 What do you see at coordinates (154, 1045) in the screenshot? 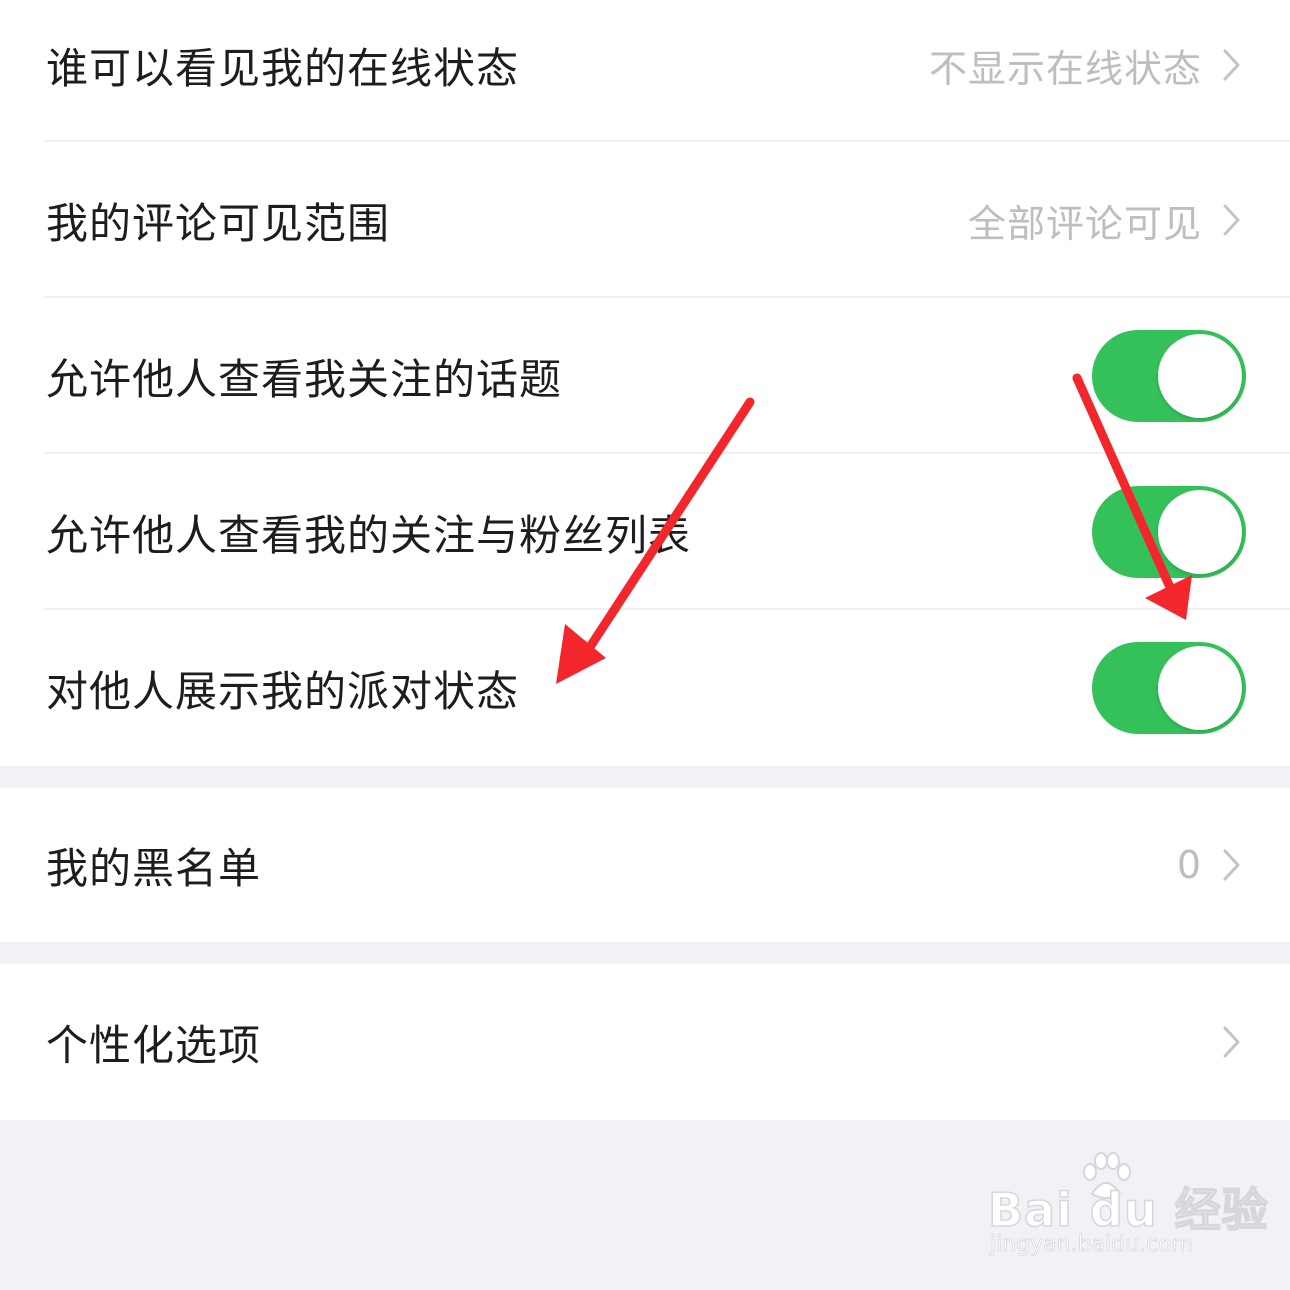
I see `personalization-label: 个性化选项` at bounding box center [154, 1045].